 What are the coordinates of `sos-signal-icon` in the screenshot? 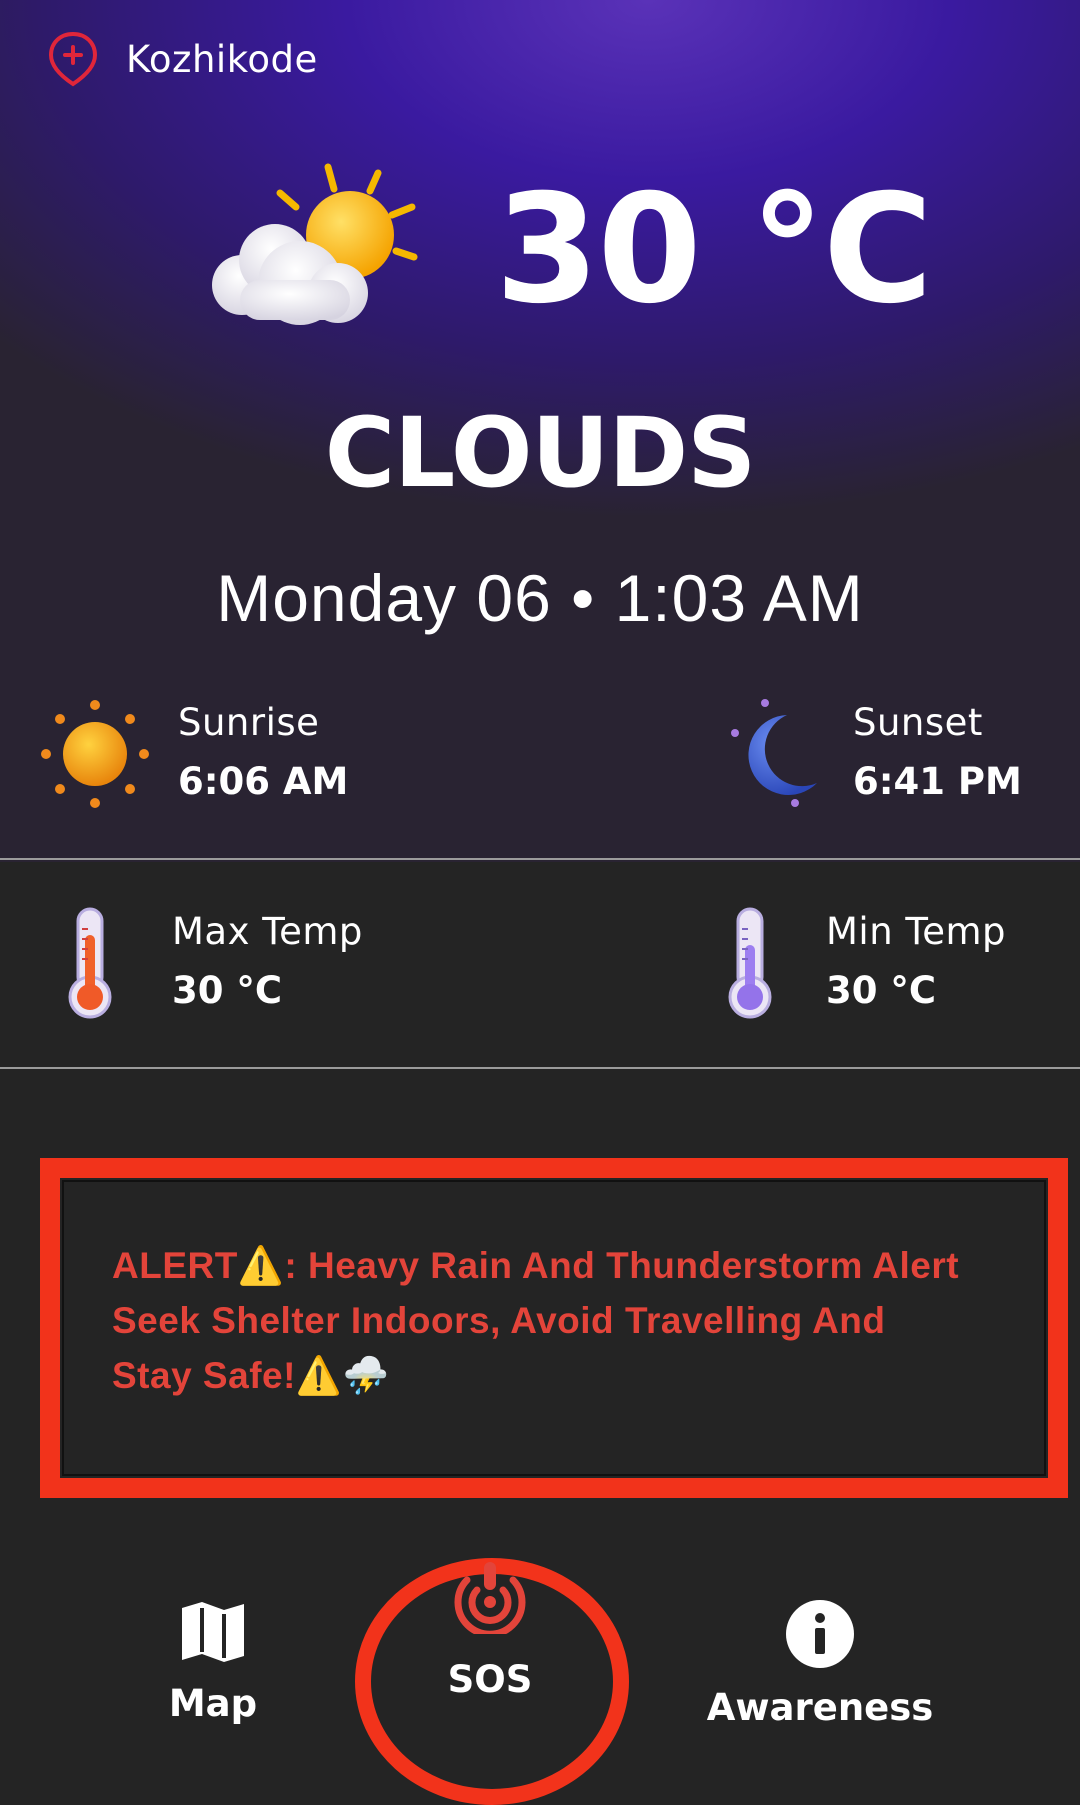 It's located at (490, 1598).